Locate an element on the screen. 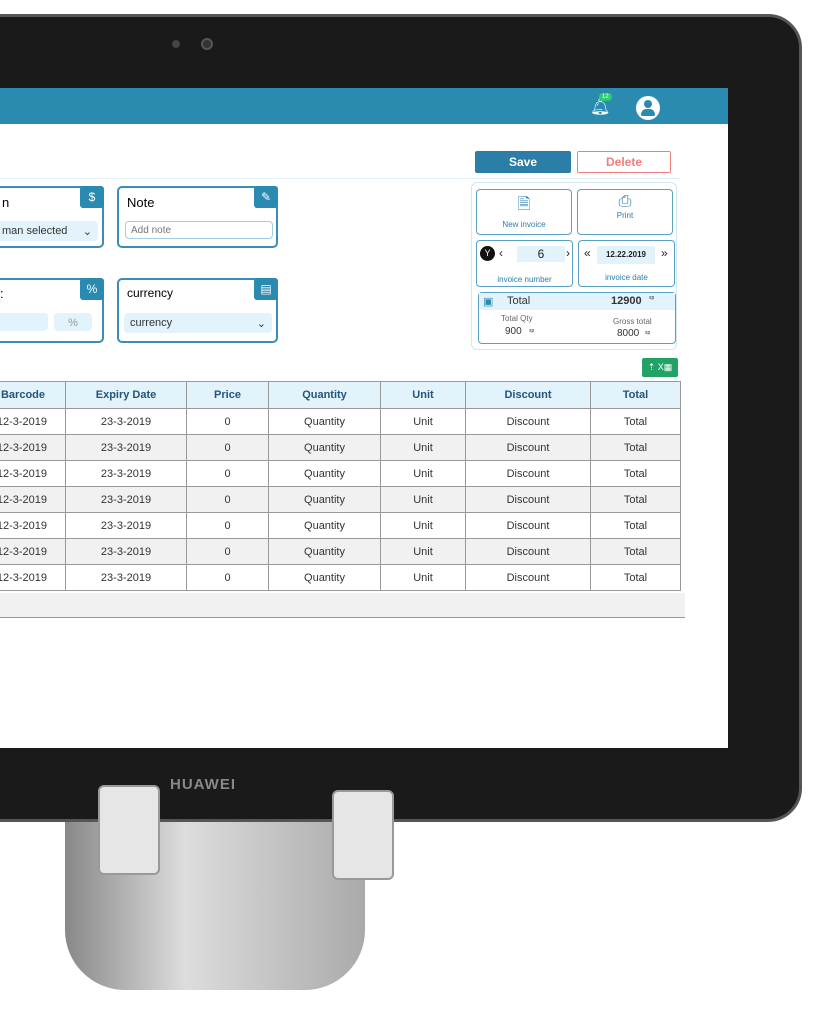  prev-date-icon: « is located at coordinates (587, 253).